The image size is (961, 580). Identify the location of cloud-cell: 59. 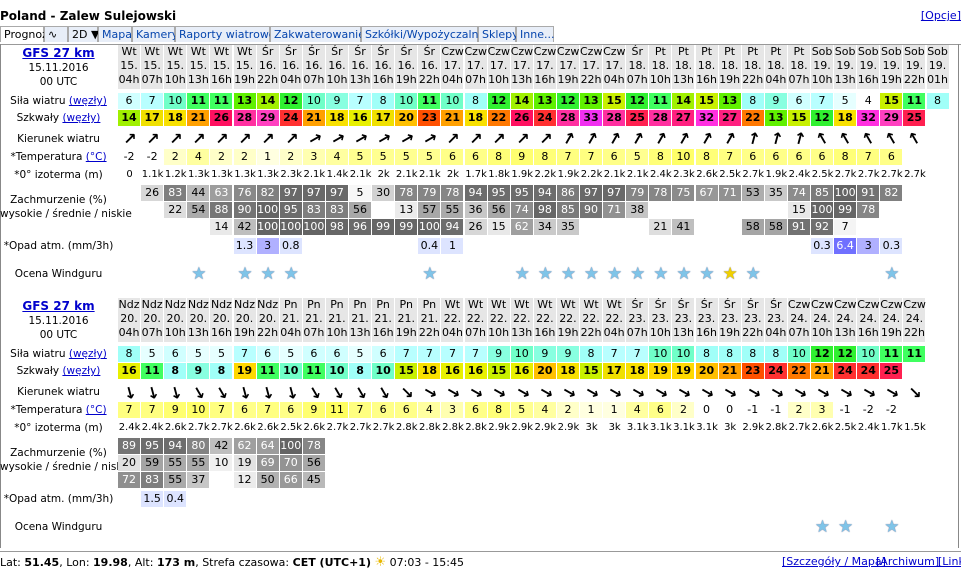
(152, 463).